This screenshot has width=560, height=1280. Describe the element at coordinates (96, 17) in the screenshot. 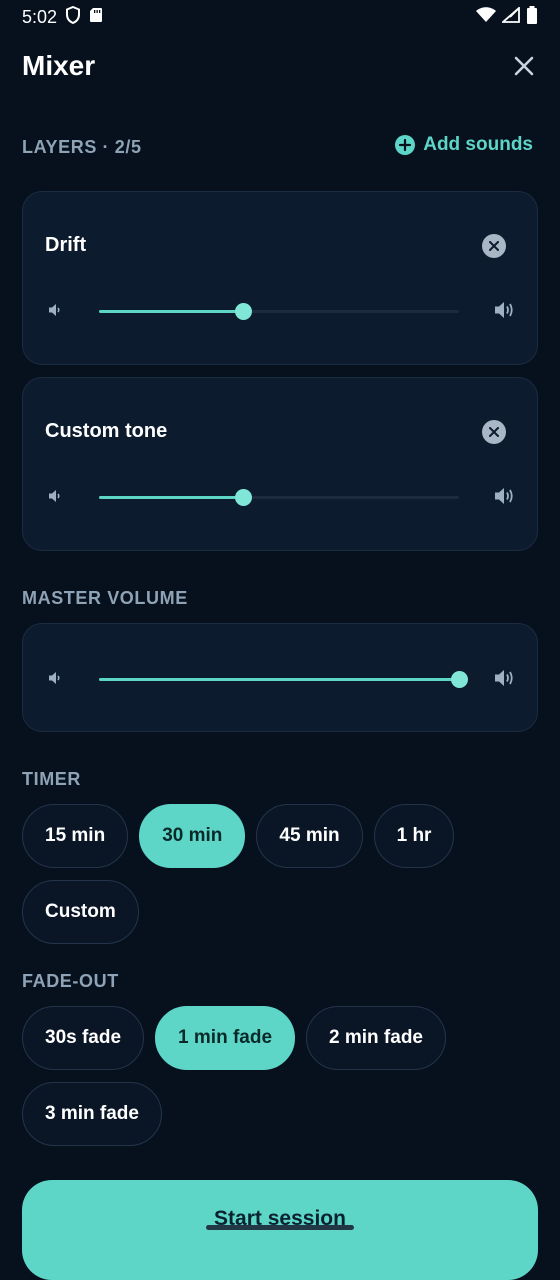

I see `sd-card-icon` at that location.